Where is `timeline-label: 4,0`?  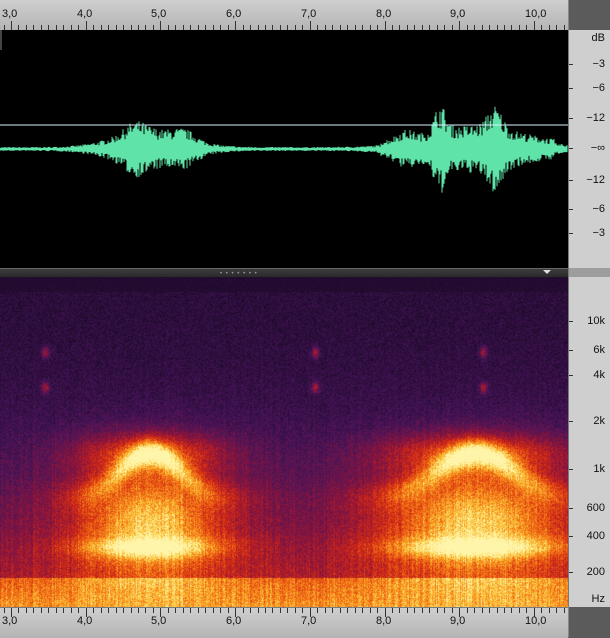
timeline-label: 4,0 is located at coordinates (85, 621).